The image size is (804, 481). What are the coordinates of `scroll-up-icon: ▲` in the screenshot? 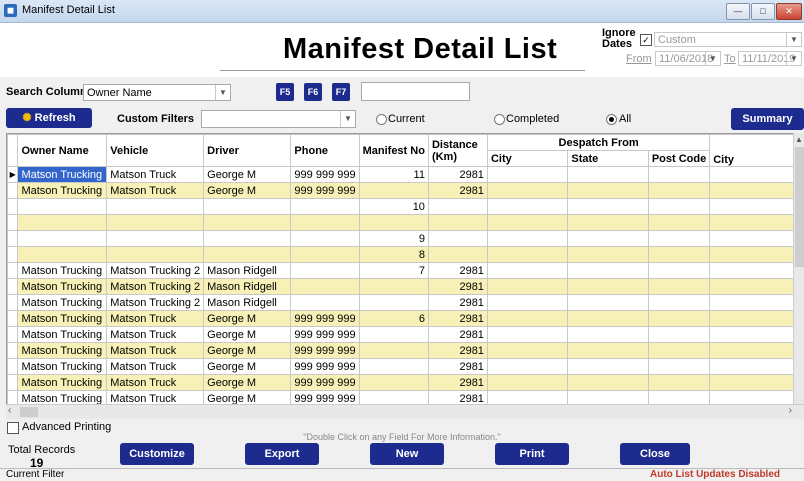 It's located at (799, 139).